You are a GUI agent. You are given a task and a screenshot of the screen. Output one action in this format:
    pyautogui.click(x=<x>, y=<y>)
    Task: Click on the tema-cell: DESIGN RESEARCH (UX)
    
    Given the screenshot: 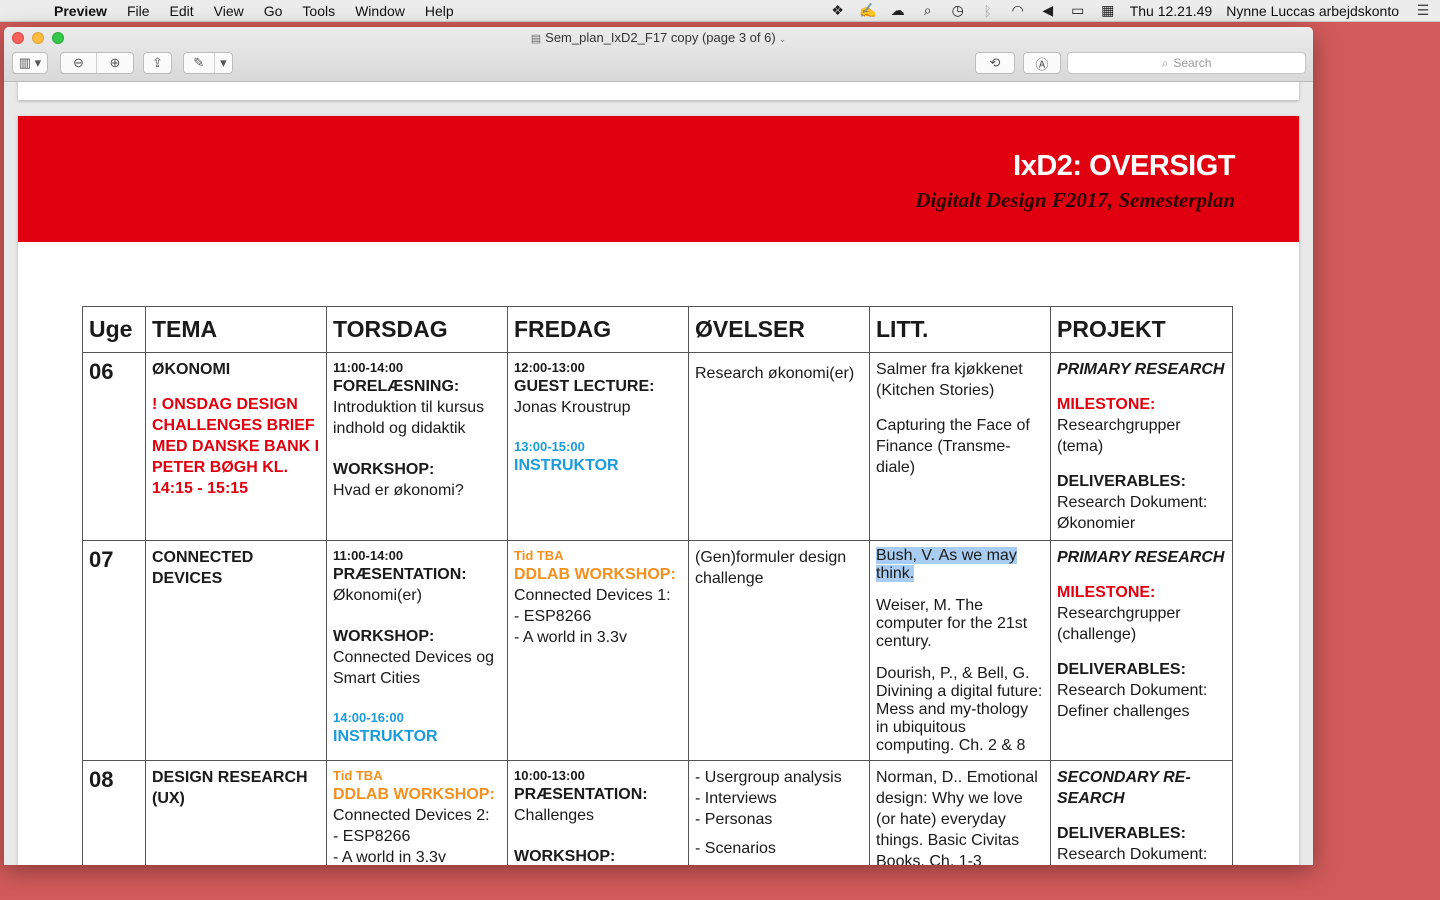 What is the action you would take?
    pyautogui.click(x=236, y=812)
    